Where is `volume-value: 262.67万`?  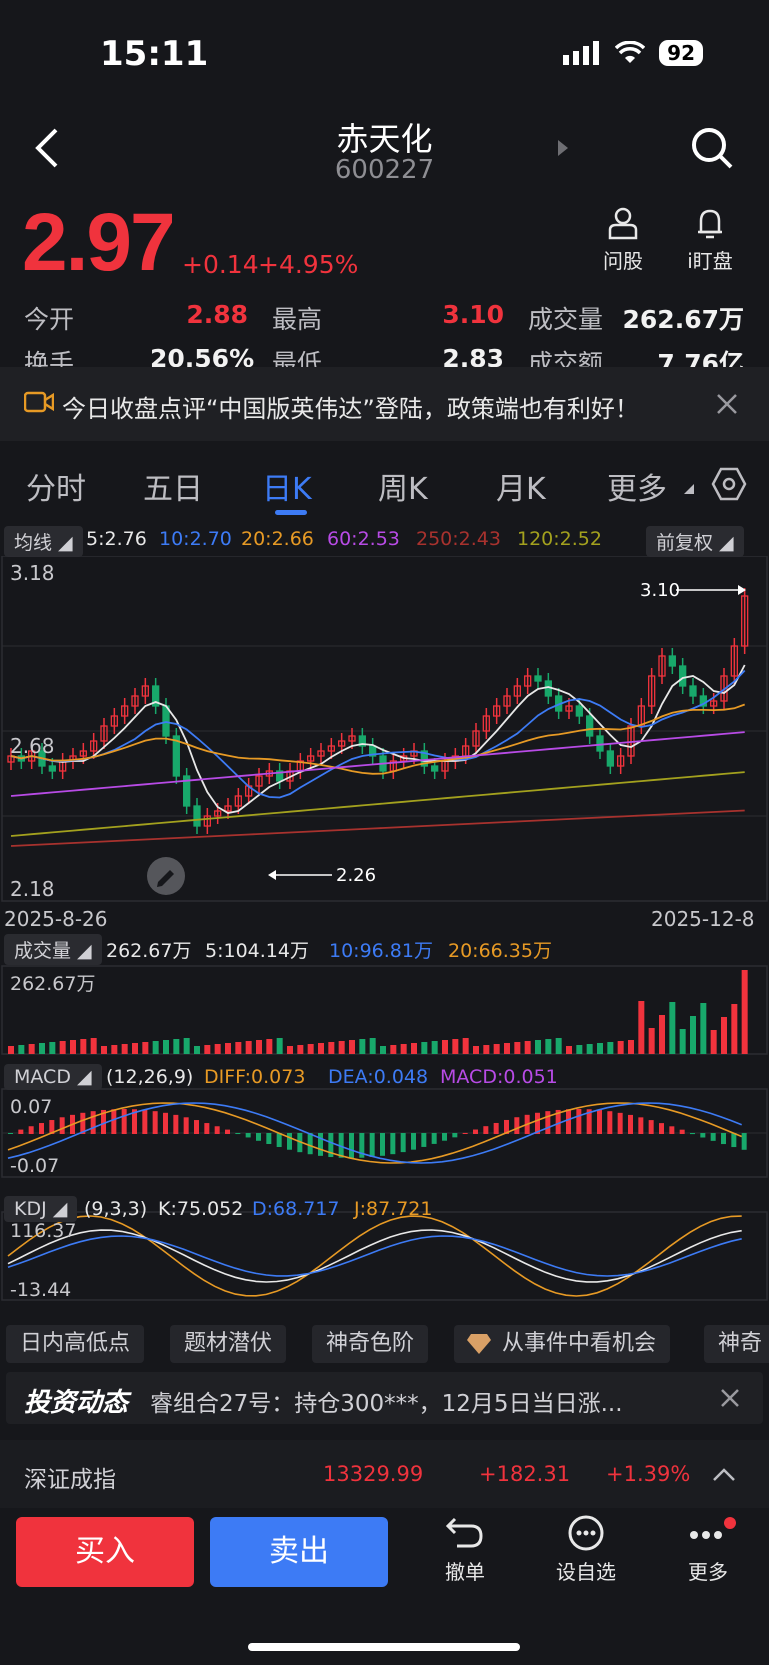
volume-value: 262.67万 is located at coordinates (683, 319).